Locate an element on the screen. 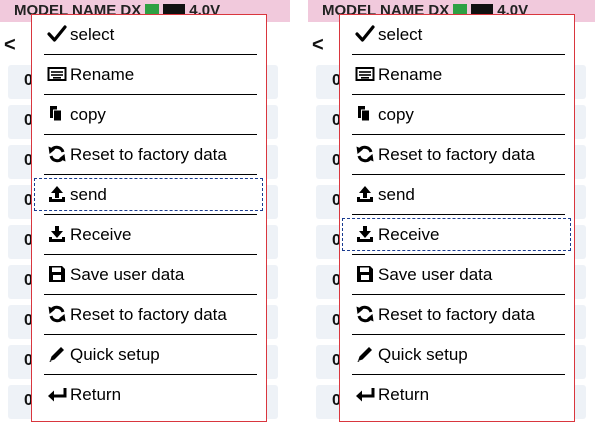 The width and height of the screenshot is (595, 424). menu-item-label: Receive is located at coordinates (101, 234).